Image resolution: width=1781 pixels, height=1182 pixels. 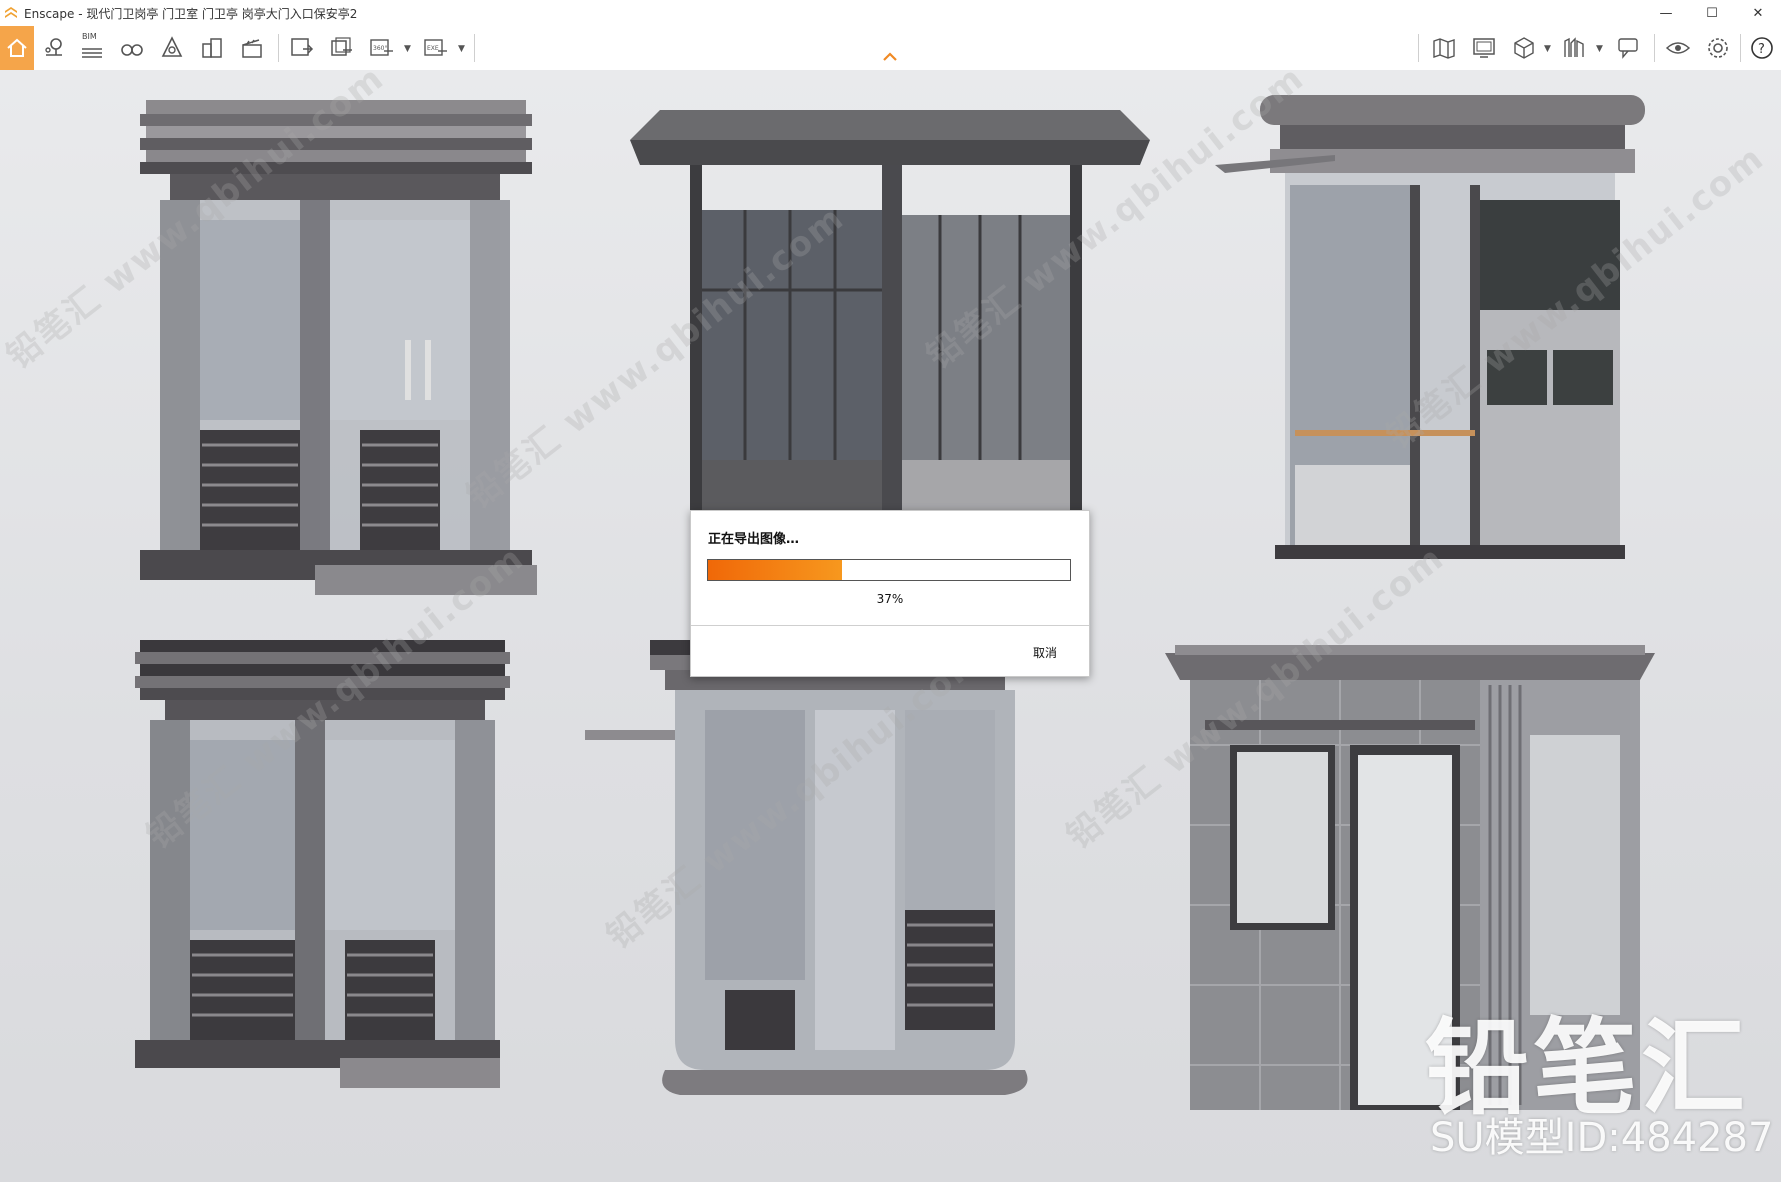 I want to click on batch-export-icon, so click(x=341, y=46).